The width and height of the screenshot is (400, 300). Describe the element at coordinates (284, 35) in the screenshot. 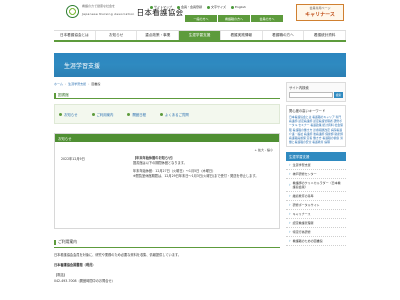

I see `gnav-item-for-nurses: 看護職の方へ` at that location.